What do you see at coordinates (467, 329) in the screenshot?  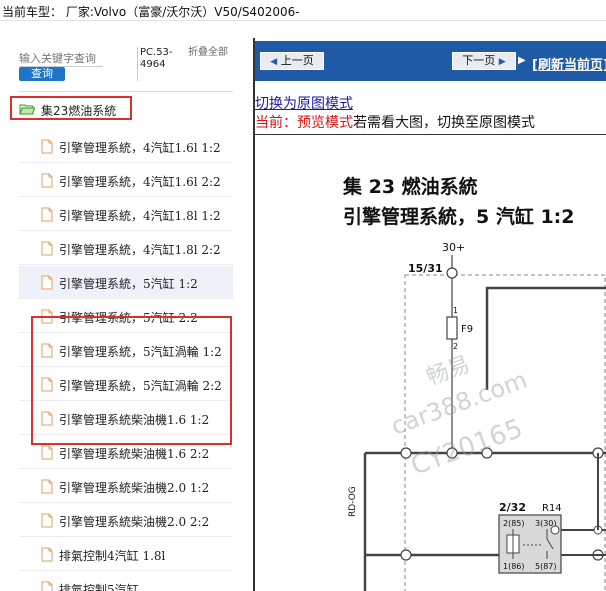 I see `fuse-label: F9` at bounding box center [467, 329].